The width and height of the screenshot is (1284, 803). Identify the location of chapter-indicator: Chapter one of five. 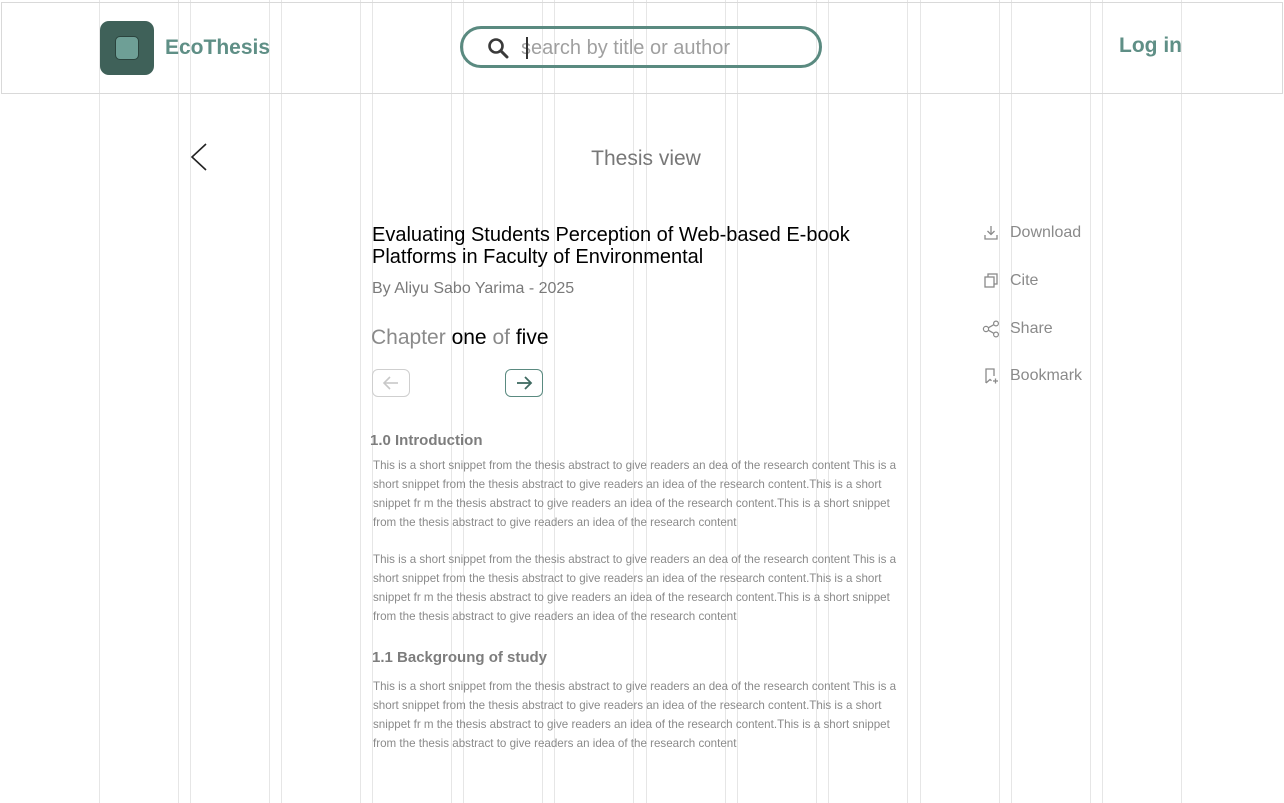
(460, 338).